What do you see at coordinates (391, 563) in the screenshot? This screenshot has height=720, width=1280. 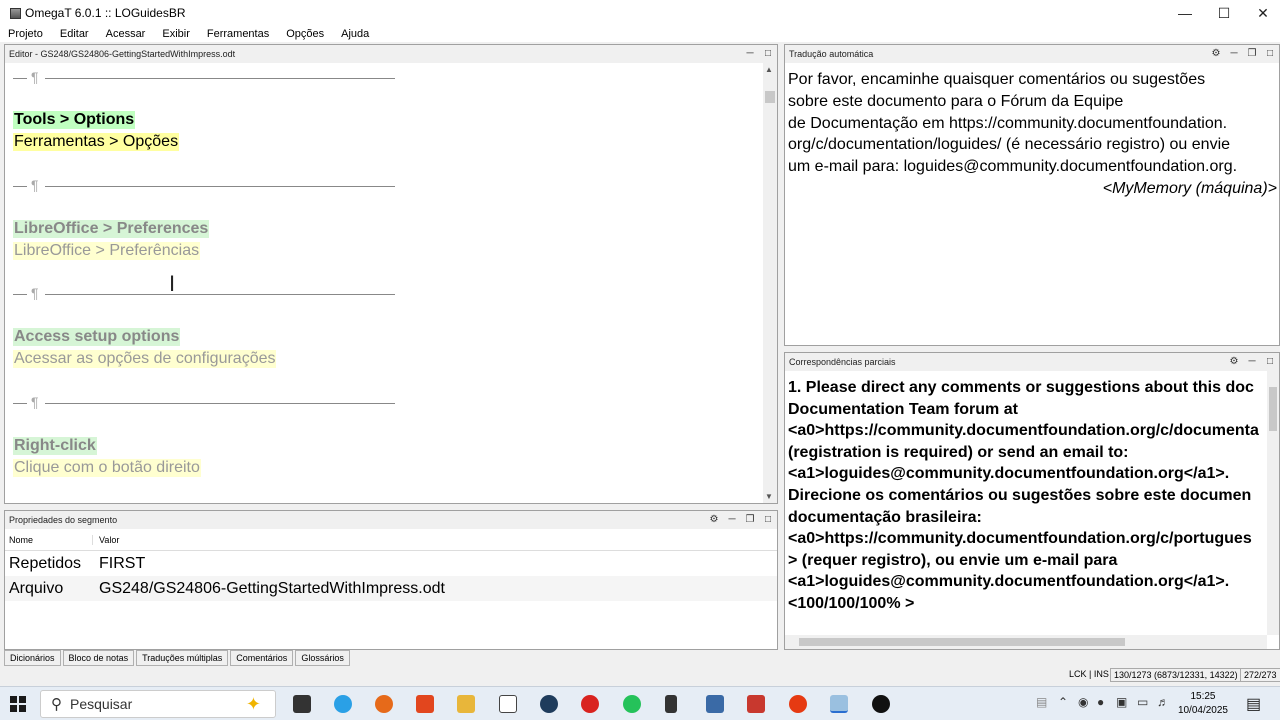 I see `table-row: Repetidos FIRST` at bounding box center [391, 563].